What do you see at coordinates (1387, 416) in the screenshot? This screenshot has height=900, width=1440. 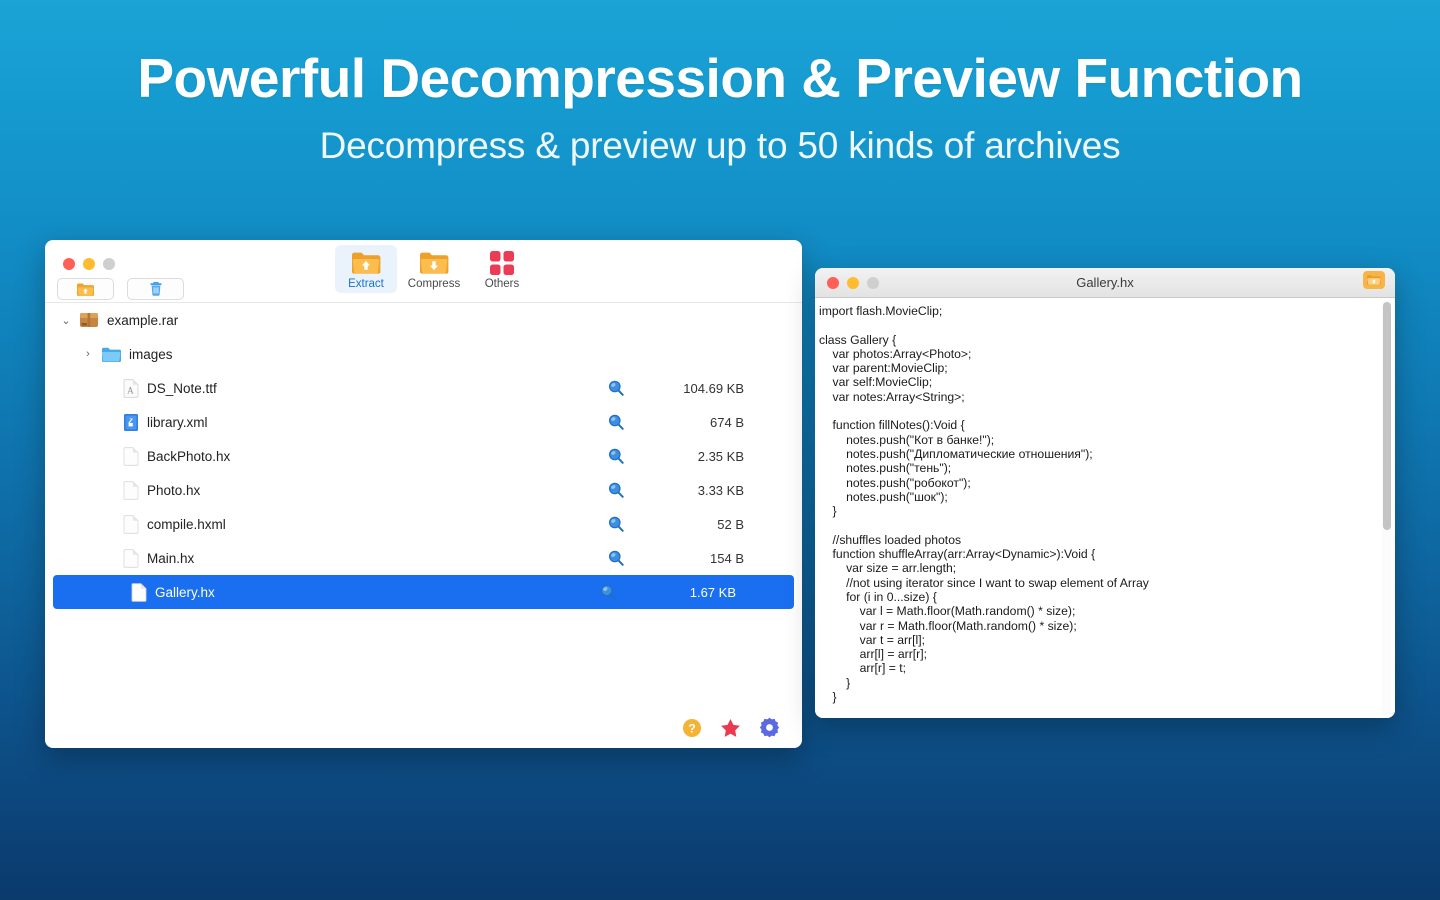 I see `code-scrollbar-thumb` at bounding box center [1387, 416].